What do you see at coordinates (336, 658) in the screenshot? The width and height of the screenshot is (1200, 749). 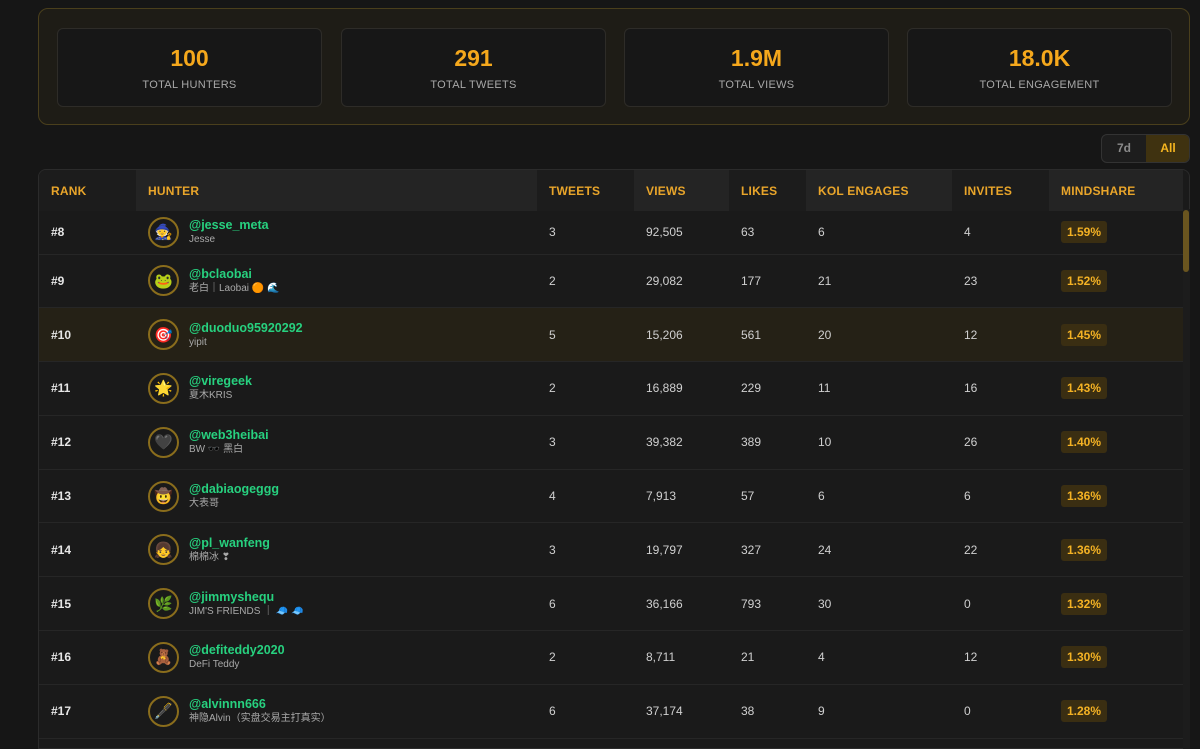 I see `hunter-cell: 🧸 @defiteddy2020 DeFi Teddy` at bounding box center [336, 658].